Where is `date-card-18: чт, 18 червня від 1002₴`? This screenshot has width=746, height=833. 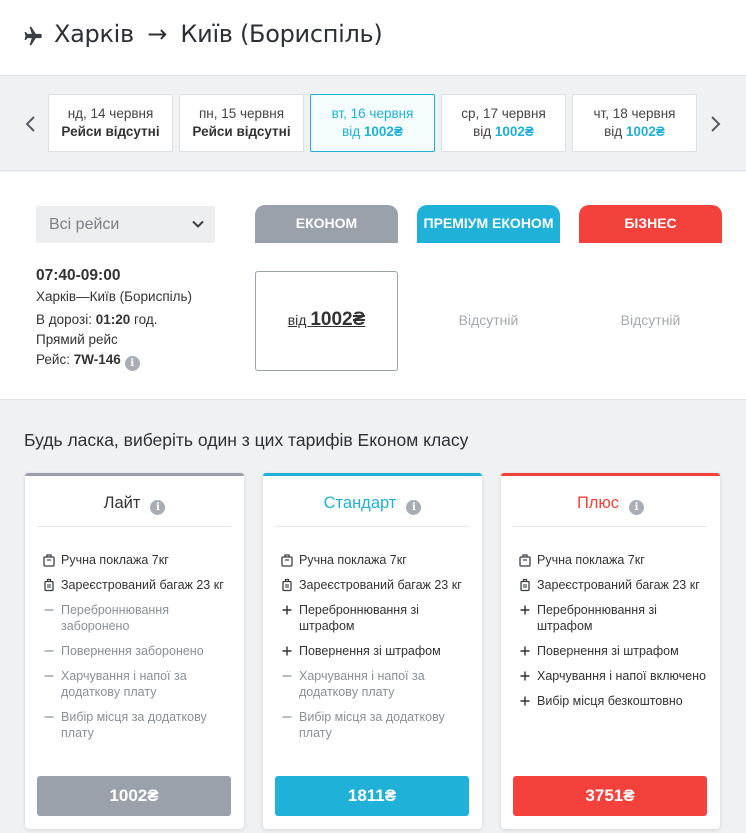 date-card-18: чт, 18 червня від 1002₴ is located at coordinates (634, 123).